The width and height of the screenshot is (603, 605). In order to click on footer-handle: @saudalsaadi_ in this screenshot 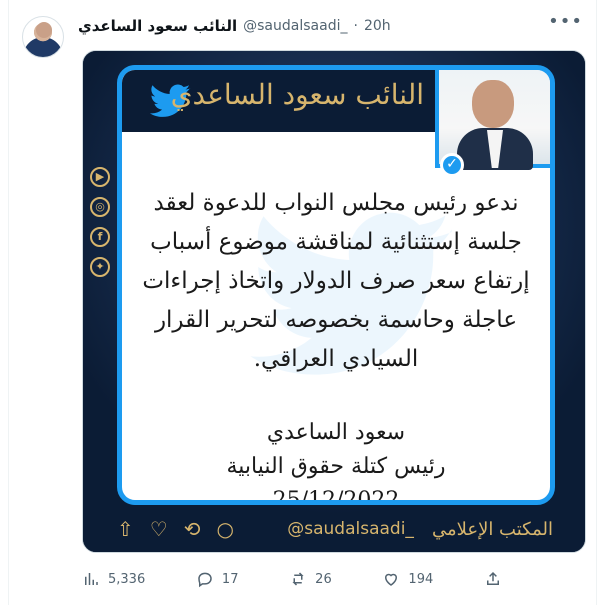, I will do `click(350, 529)`.